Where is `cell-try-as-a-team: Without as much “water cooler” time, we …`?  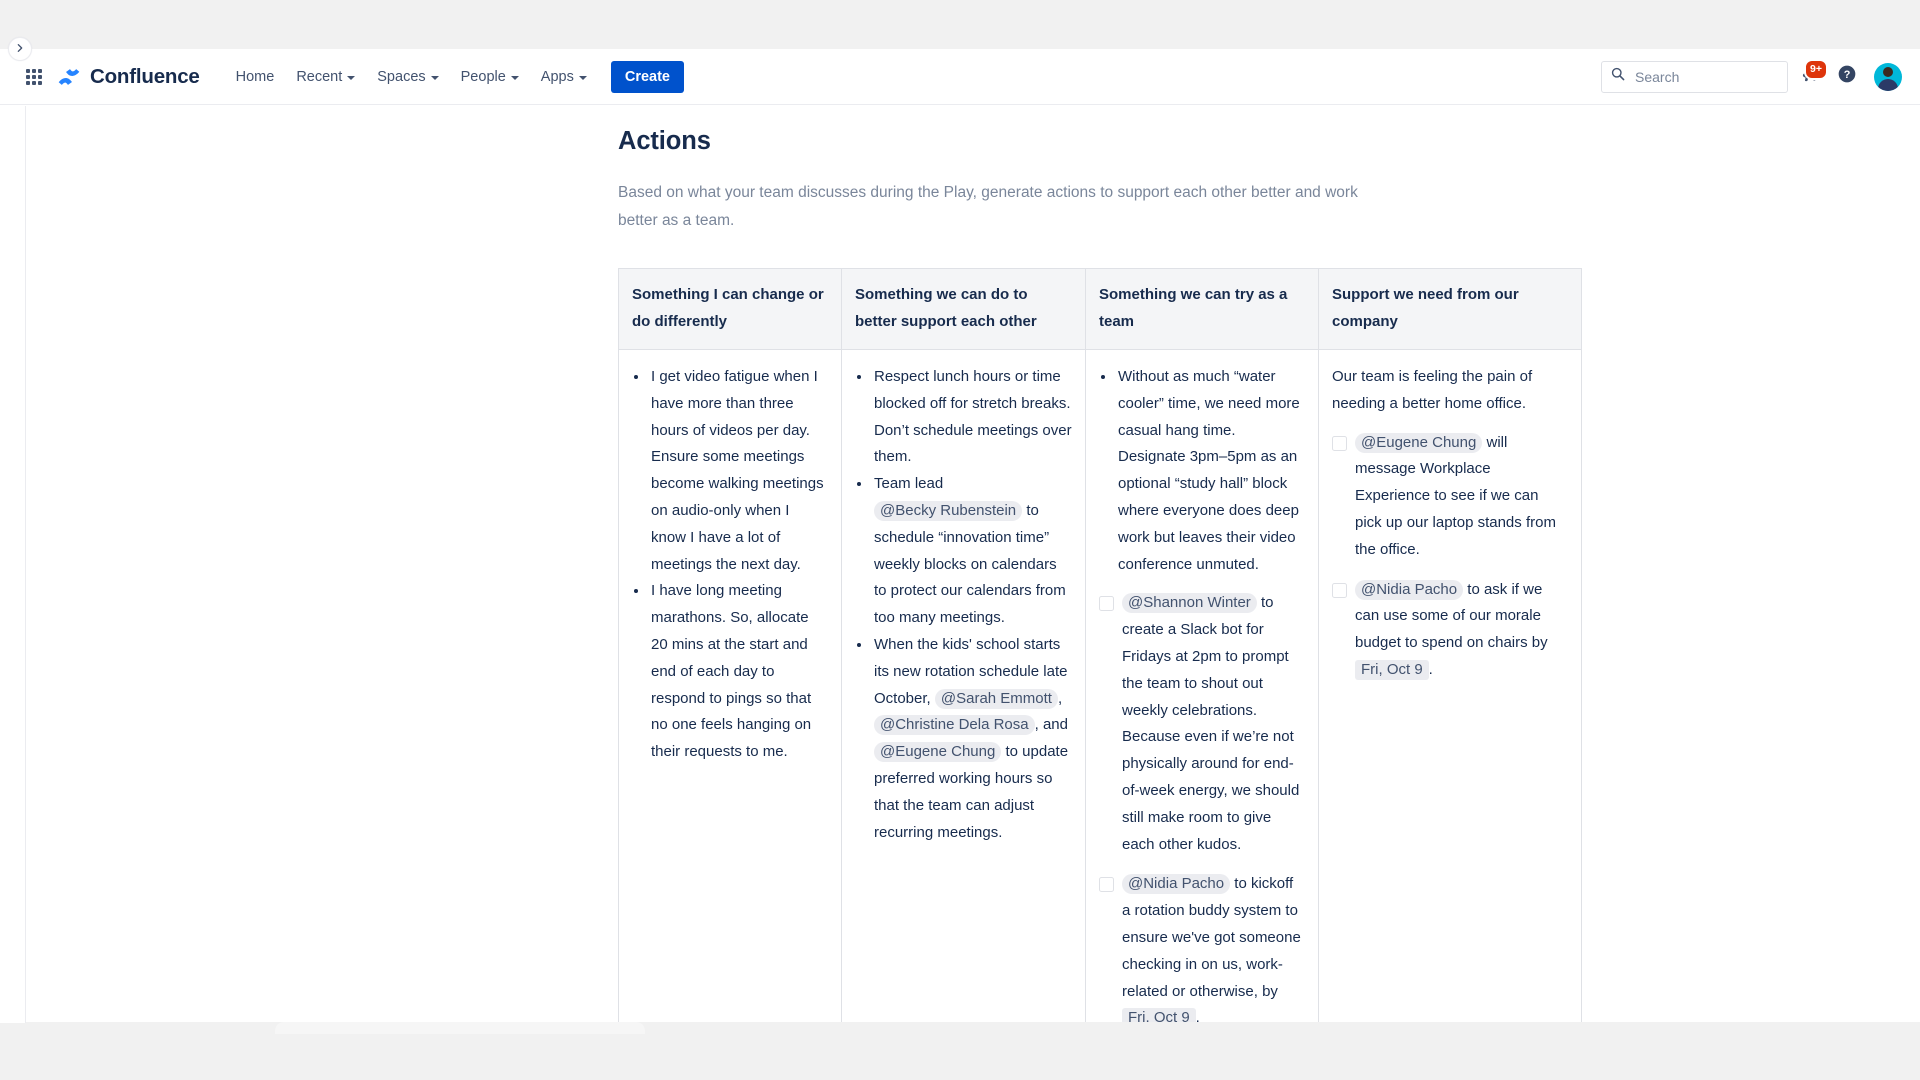
cell-try-as-a-team: Without as much “water cooler” time, we … is located at coordinates (1202, 685).